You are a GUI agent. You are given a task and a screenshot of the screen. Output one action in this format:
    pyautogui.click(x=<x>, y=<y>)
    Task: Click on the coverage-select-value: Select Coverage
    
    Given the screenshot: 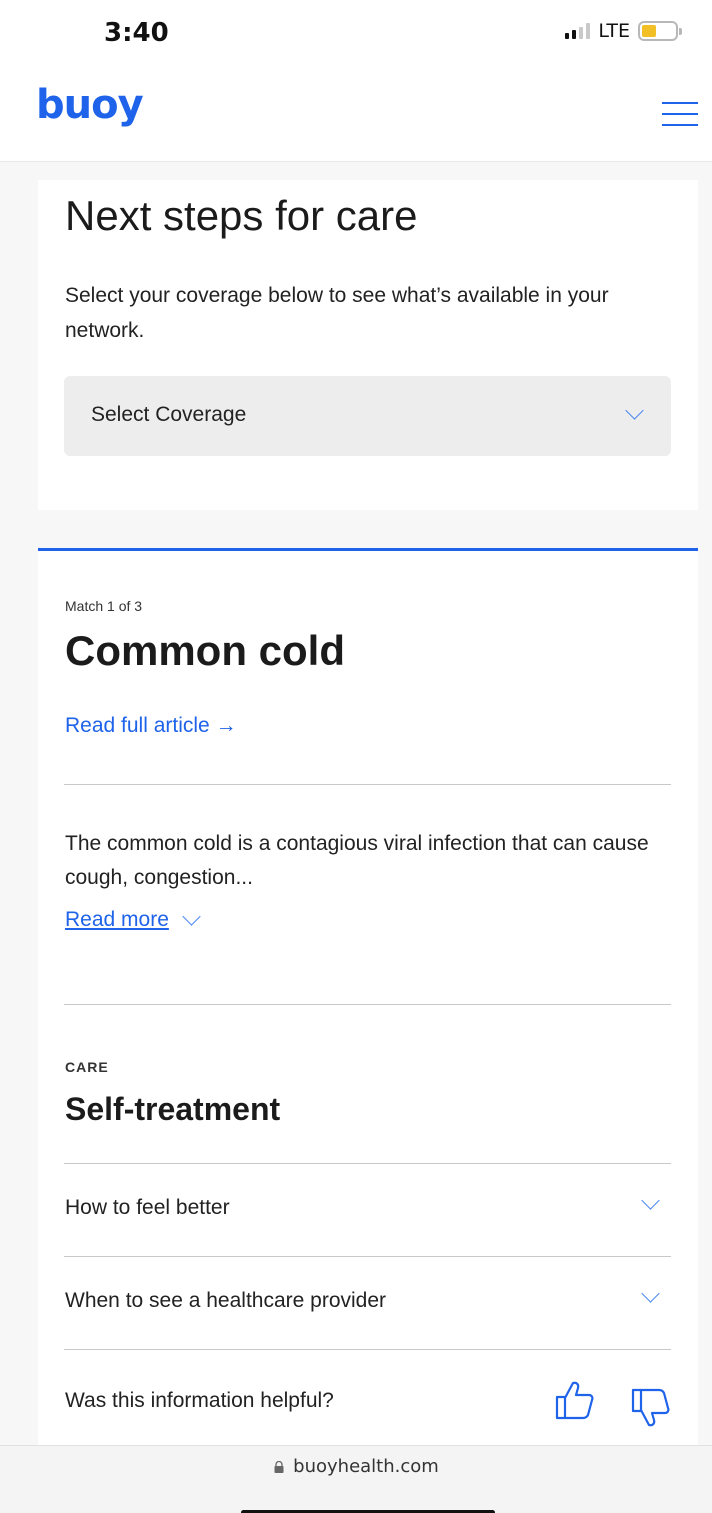 What is the action you would take?
    pyautogui.click(x=169, y=414)
    